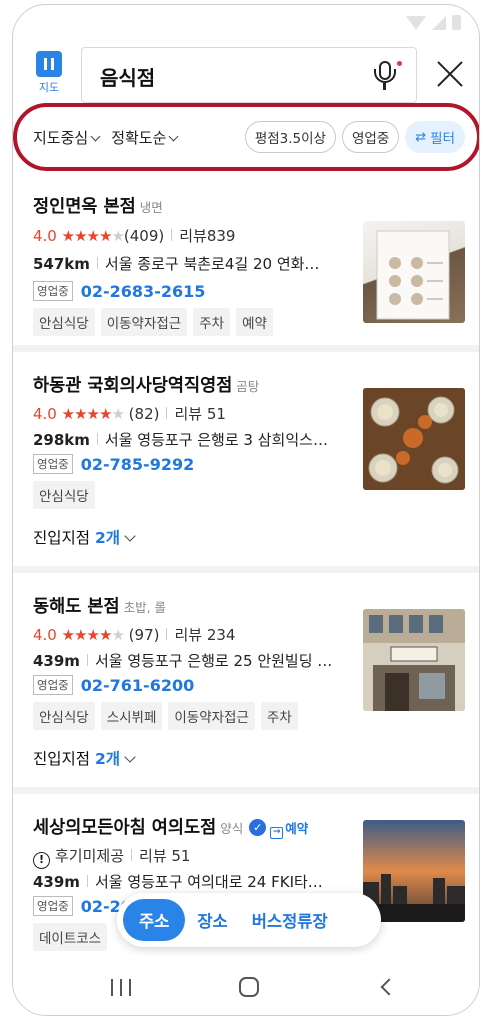 This screenshot has width=482, height=1021. I want to click on tag: 스시뷔페, so click(131, 716).